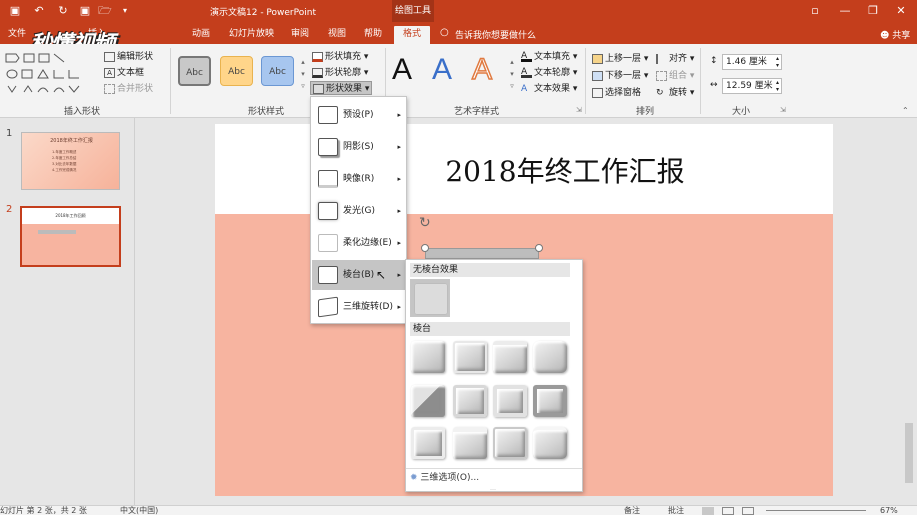 The image size is (917, 515). I want to click on selected-shape, so click(482, 253).